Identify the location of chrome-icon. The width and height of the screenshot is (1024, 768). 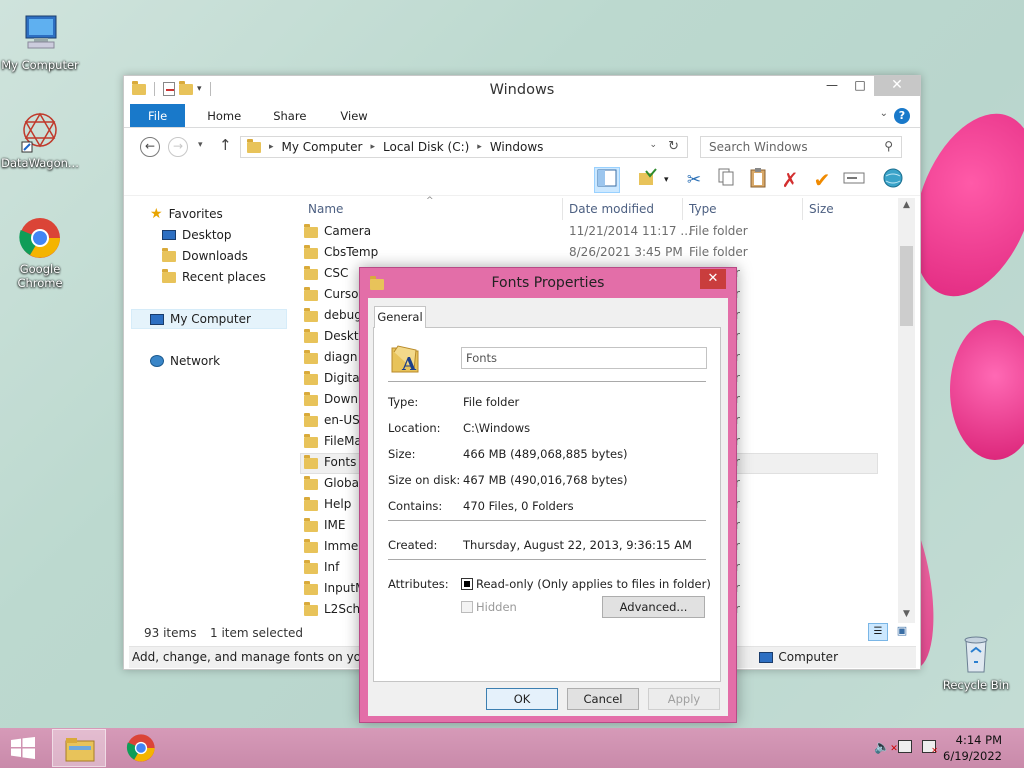
(40, 238).